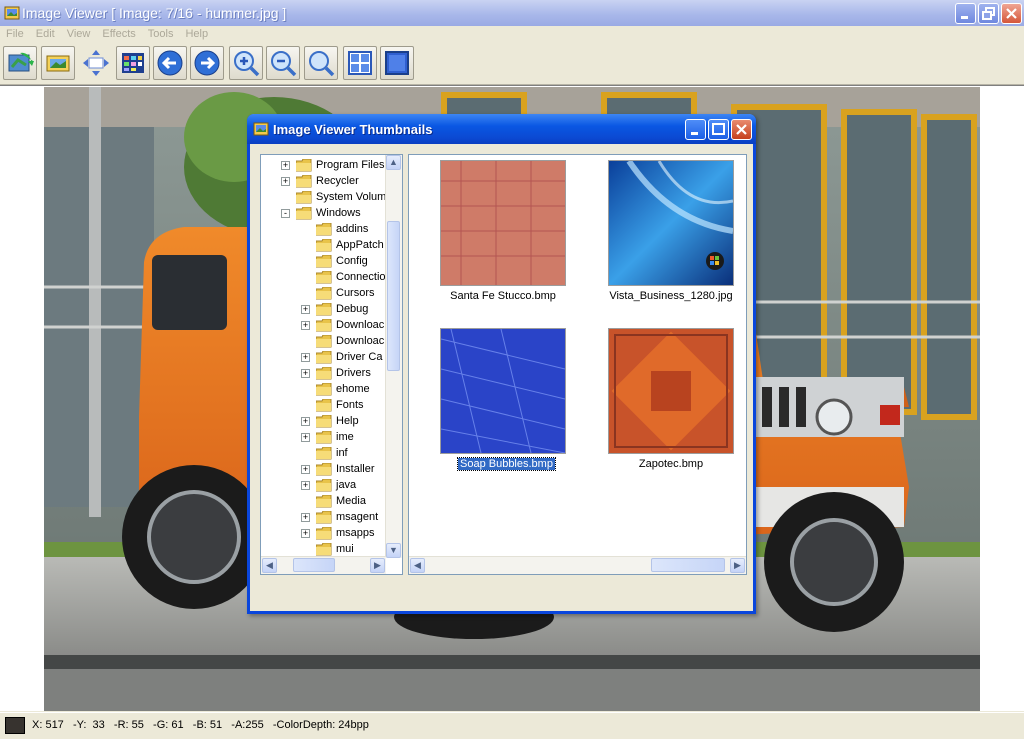 This screenshot has height=739, width=1024. Describe the element at coordinates (334, 309) in the screenshot. I see `tree-item: + Debug` at that location.